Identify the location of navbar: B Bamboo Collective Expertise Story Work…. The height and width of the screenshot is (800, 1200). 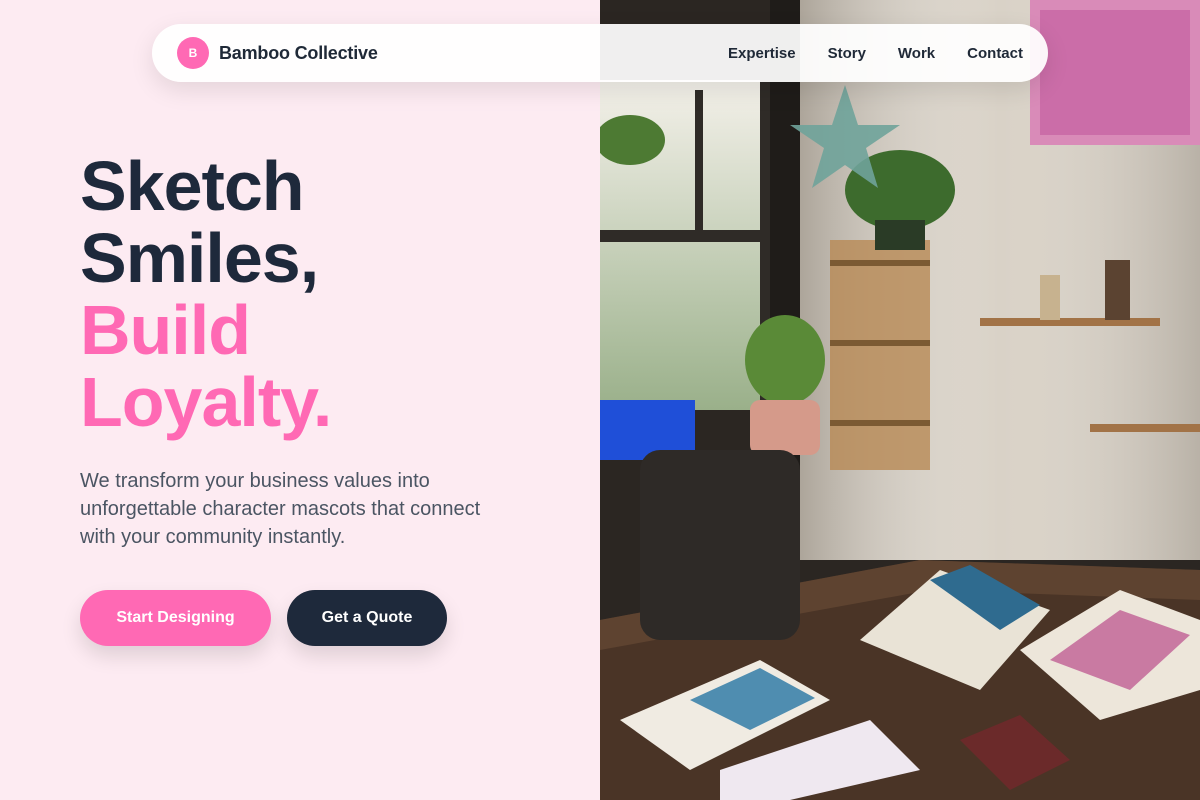
(600, 53).